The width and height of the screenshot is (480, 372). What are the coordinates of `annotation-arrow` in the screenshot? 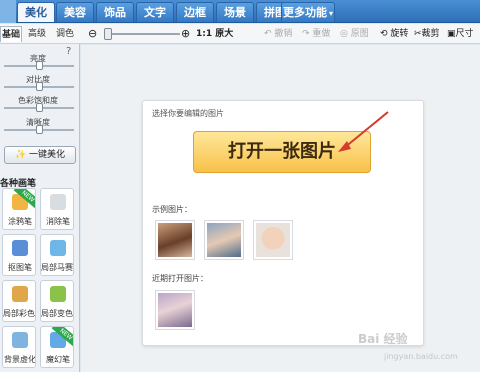 It's located at (363, 131).